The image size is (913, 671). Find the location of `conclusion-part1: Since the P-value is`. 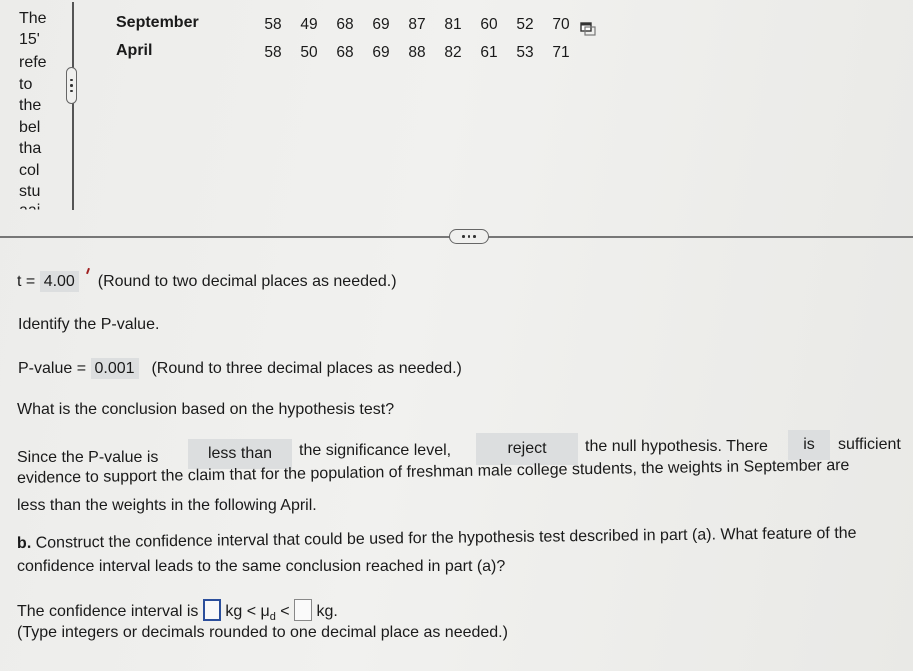

conclusion-part1: Since the P-value is is located at coordinates (88, 457).